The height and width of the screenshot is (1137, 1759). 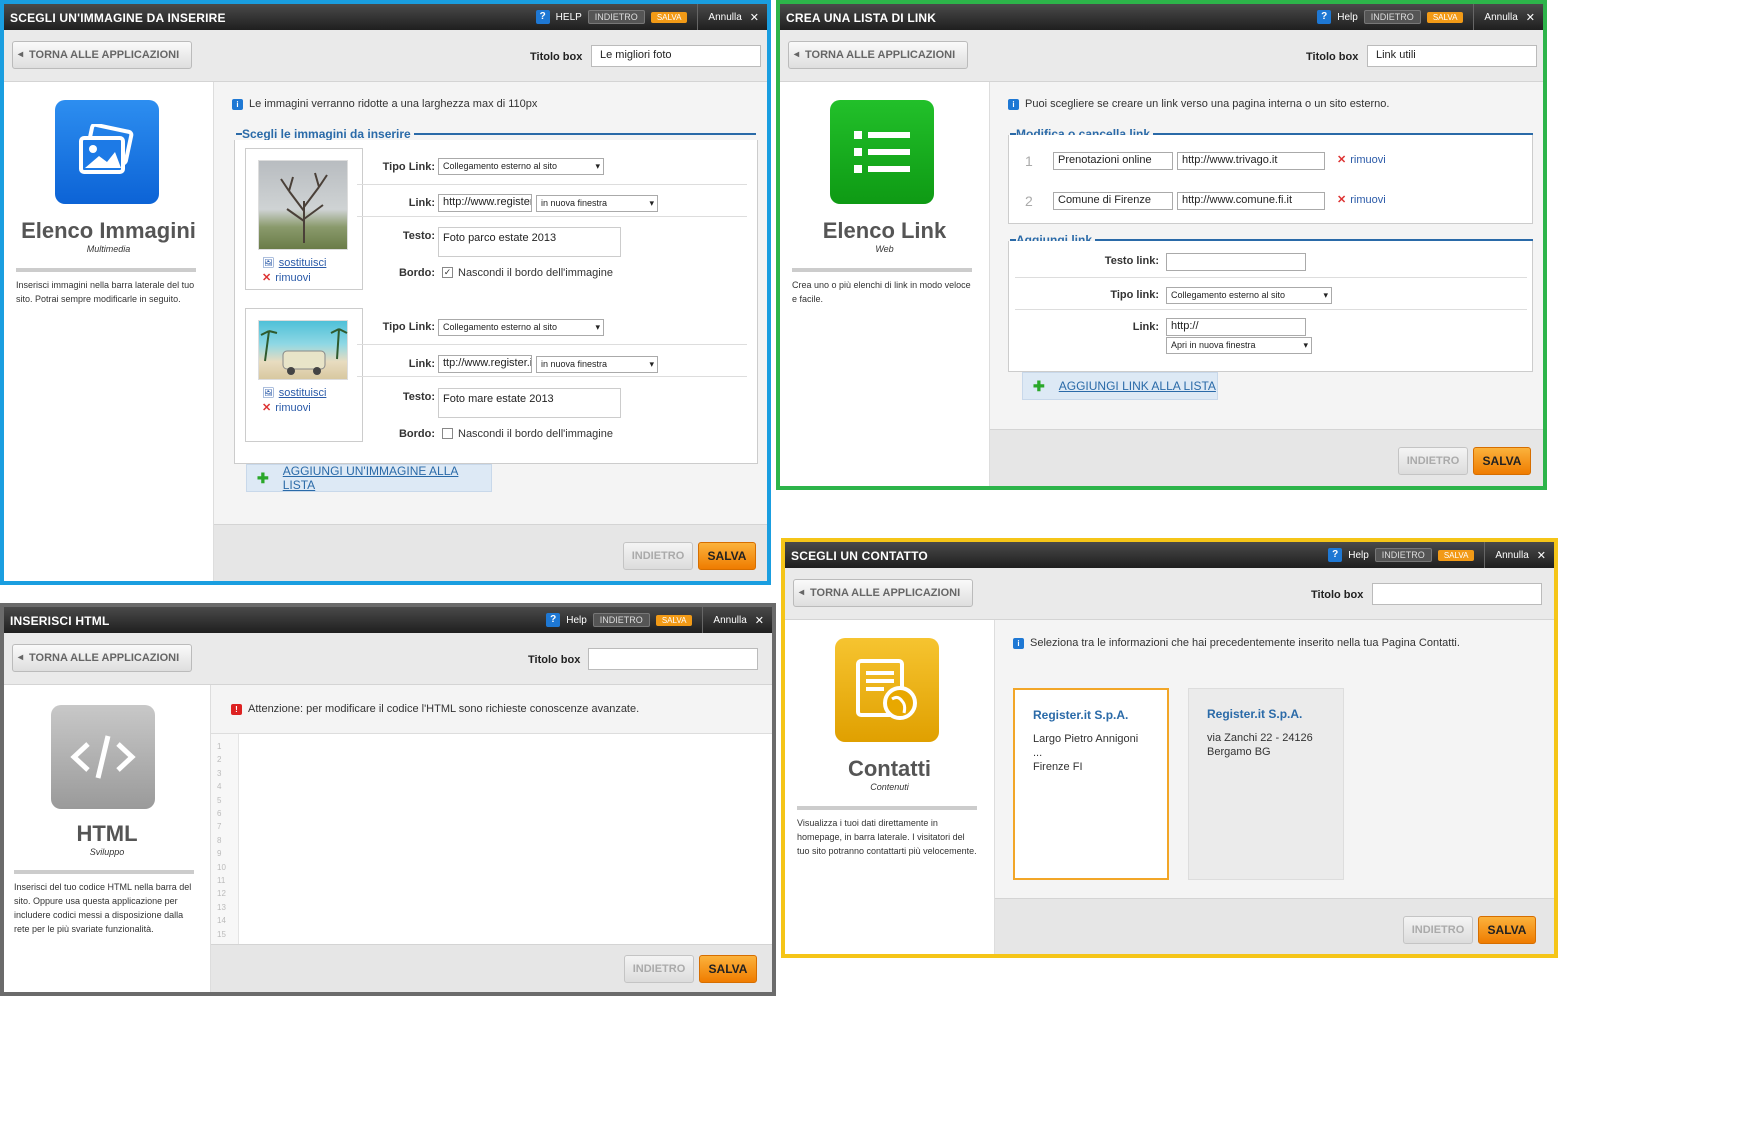 What do you see at coordinates (485, 364) in the screenshot?
I see `link-input: ttp://www.register.it` at bounding box center [485, 364].